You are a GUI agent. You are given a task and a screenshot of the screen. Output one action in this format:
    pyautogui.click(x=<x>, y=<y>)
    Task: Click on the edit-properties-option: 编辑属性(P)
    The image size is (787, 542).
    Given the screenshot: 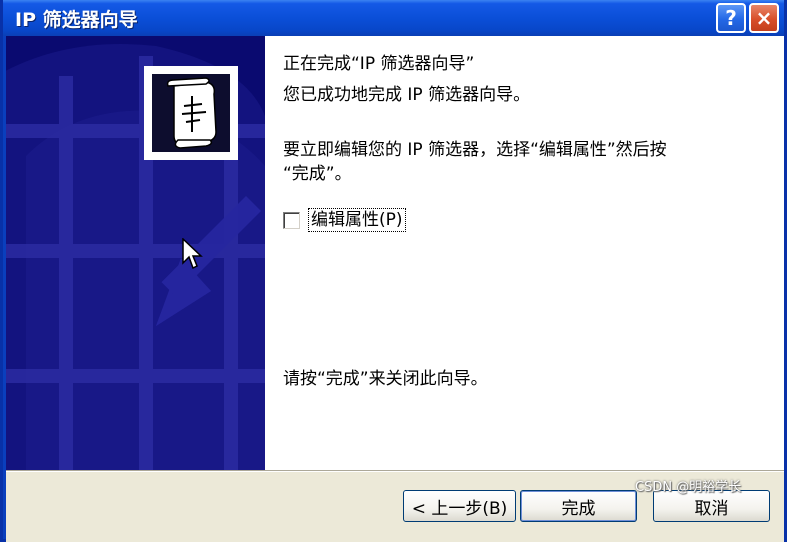 What is the action you would take?
    pyautogui.click(x=344, y=220)
    